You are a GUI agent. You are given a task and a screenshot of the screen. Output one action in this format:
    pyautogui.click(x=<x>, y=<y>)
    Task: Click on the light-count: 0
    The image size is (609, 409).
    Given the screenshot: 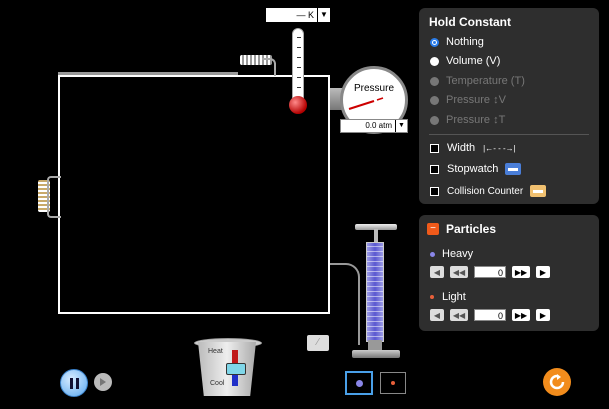 What is the action you would take?
    pyautogui.click(x=490, y=315)
    